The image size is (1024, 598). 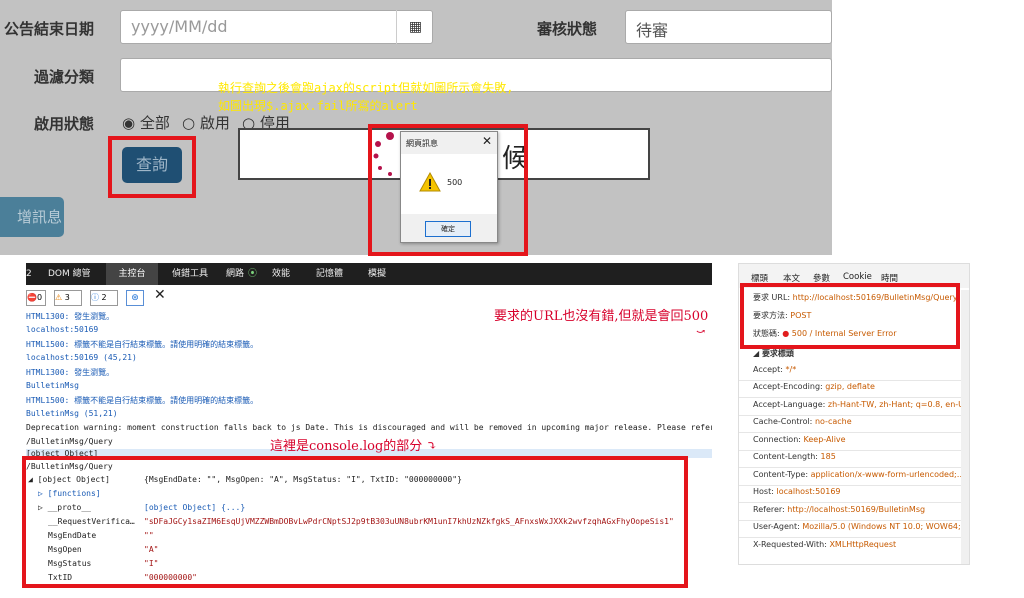 I want to click on info-icon: ⓘ, so click(x=95, y=297).